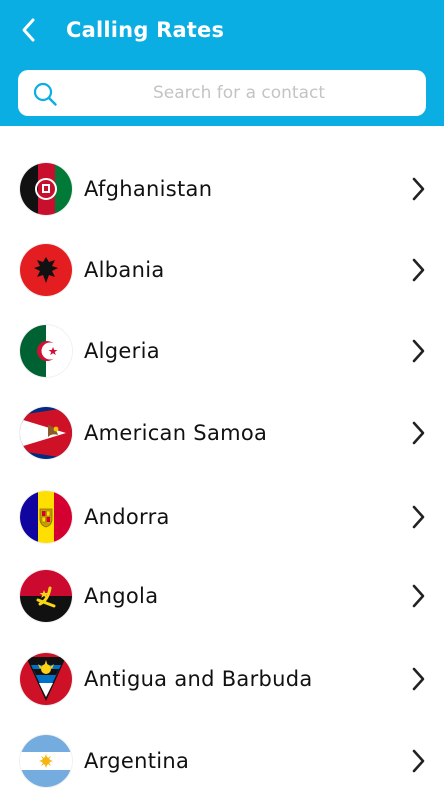 Image resolution: width=444 pixels, height=800 pixels. What do you see at coordinates (239, 93) in the screenshot?
I see `search-input` at bounding box center [239, 93].